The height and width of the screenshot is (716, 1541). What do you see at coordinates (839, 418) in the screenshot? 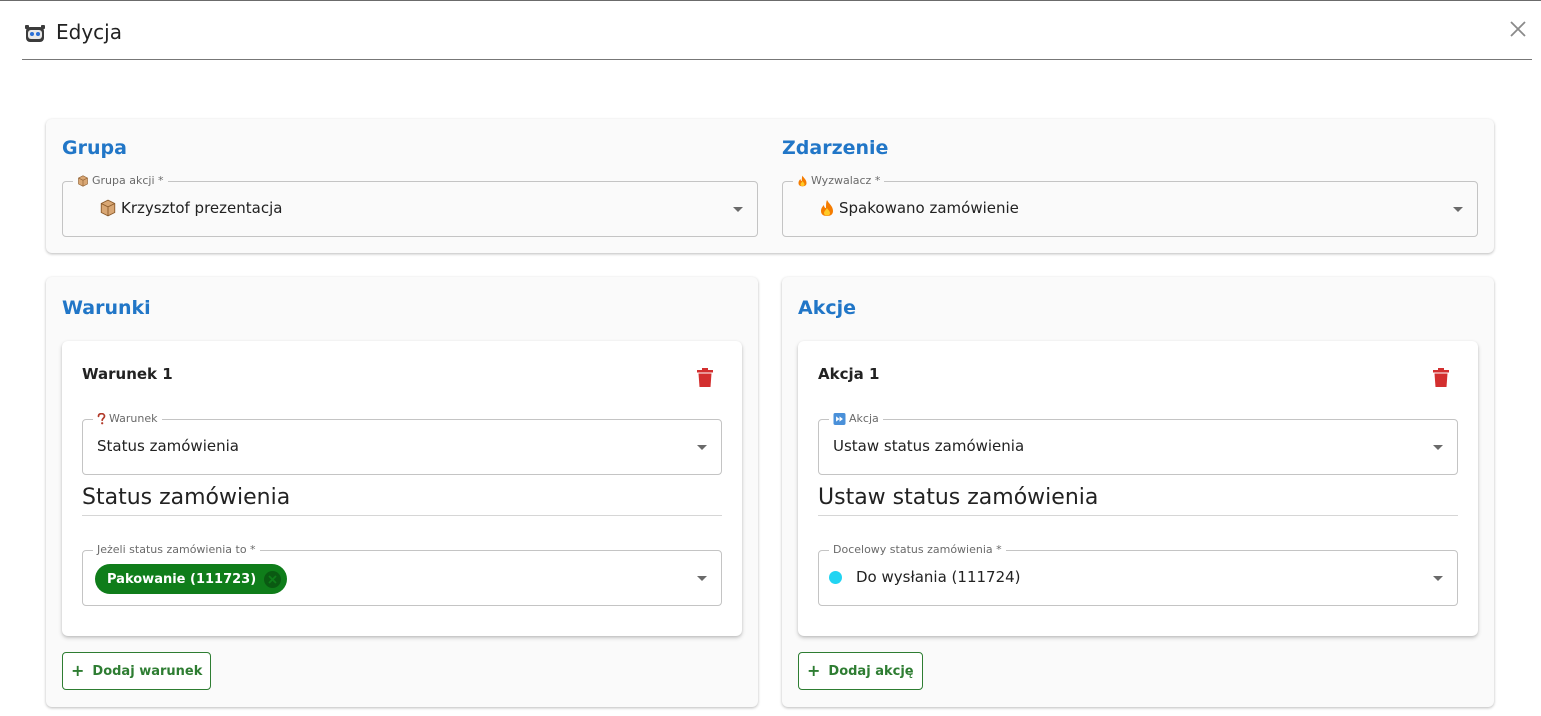
I see `fast-forward-icon` at bounding box center [839, 418].